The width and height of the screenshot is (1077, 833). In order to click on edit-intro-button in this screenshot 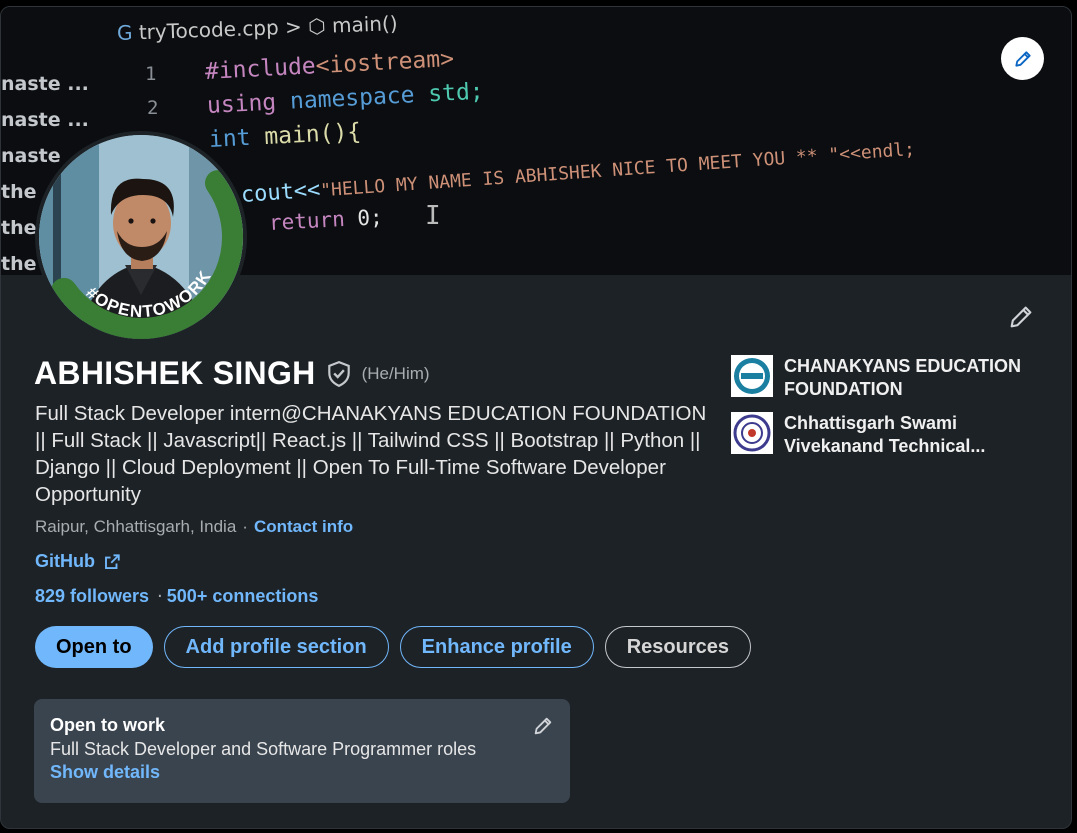, I will do `click(1021, 317)`.